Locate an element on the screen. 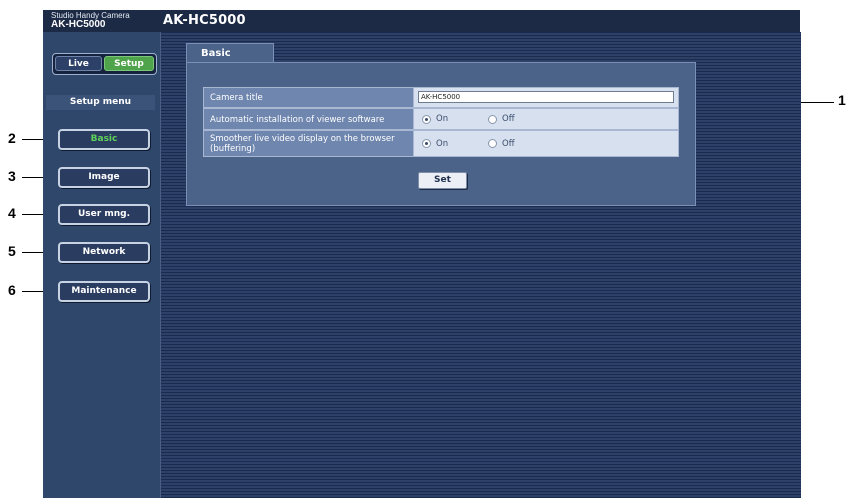 The width and height of the screenshot is (848, 498). menu-user-mng-button: User mng. is located at coordinates (104, 214).